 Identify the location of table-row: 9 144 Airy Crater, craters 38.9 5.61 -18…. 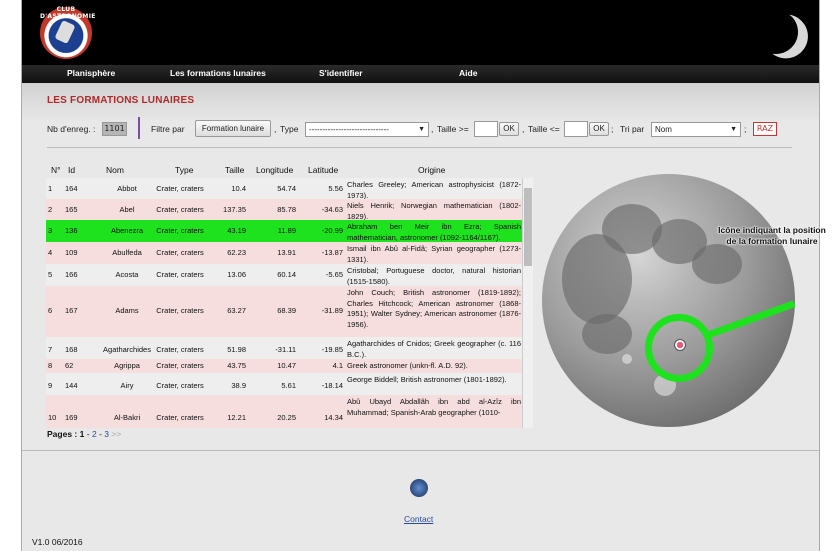
(284, 384).